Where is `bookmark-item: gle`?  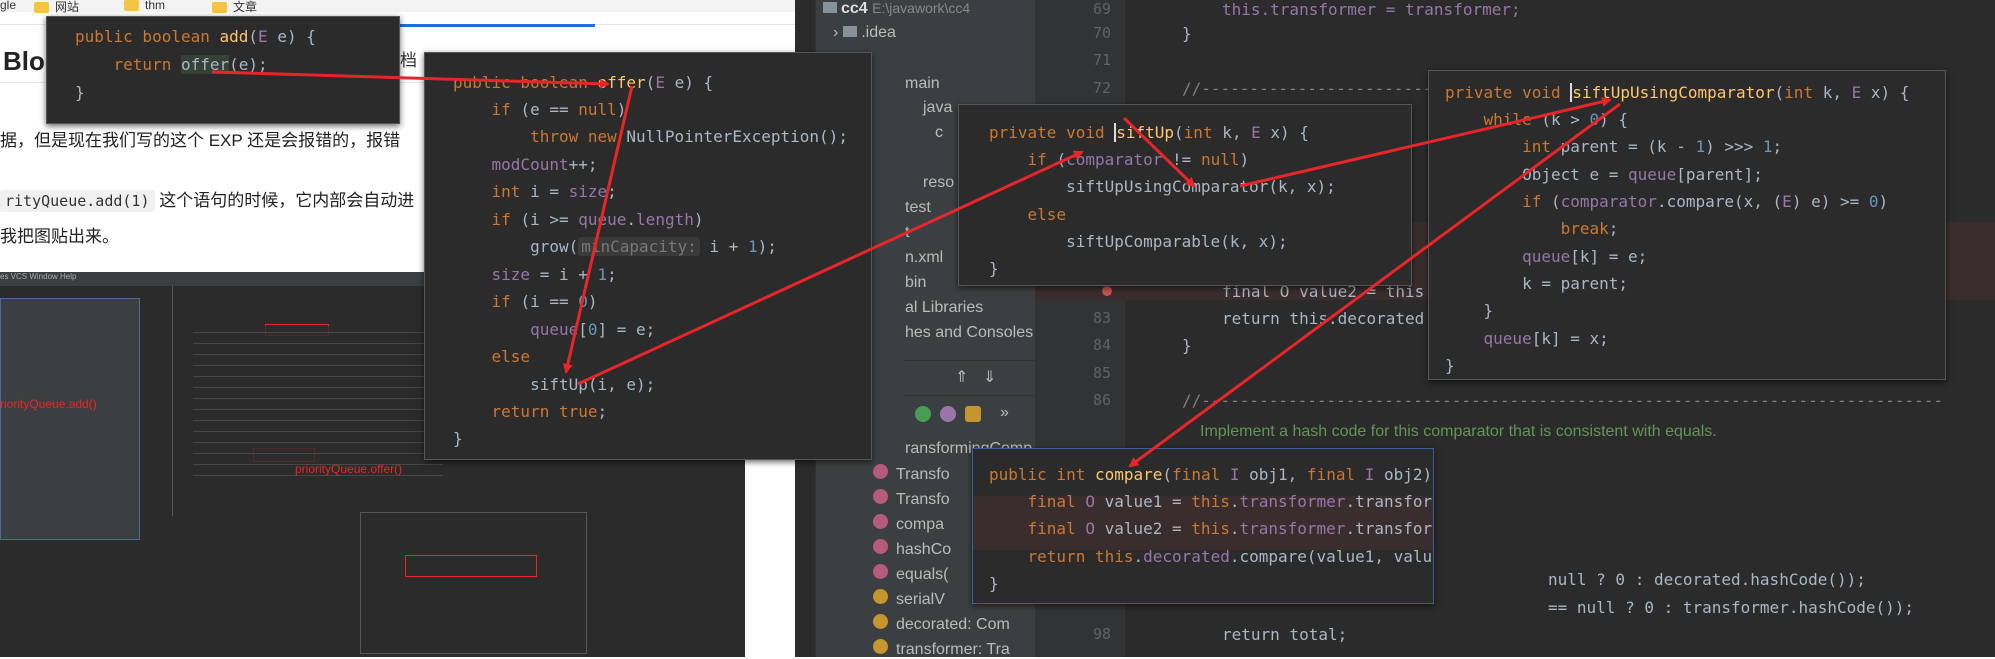
bookmark-item: gle is located at coordinates (8, 6).